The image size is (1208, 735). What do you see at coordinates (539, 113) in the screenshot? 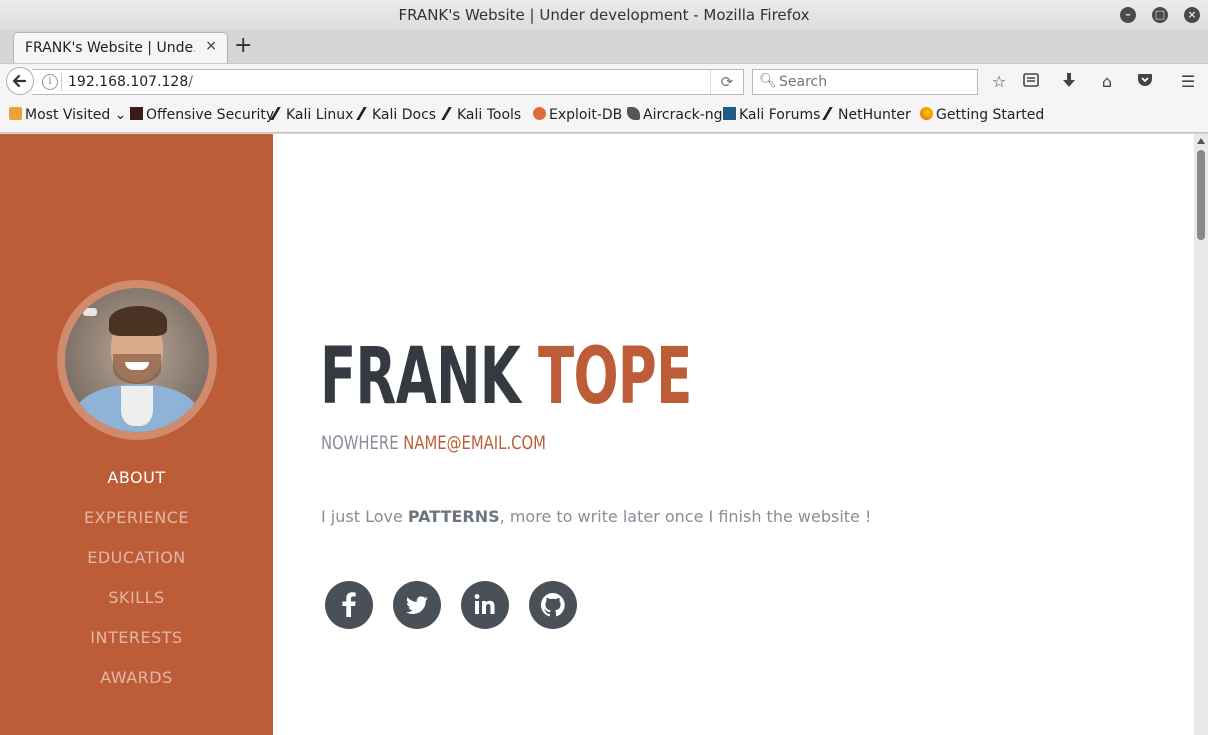
I see `exploitdb-icon` at bounding box center [539, 113].